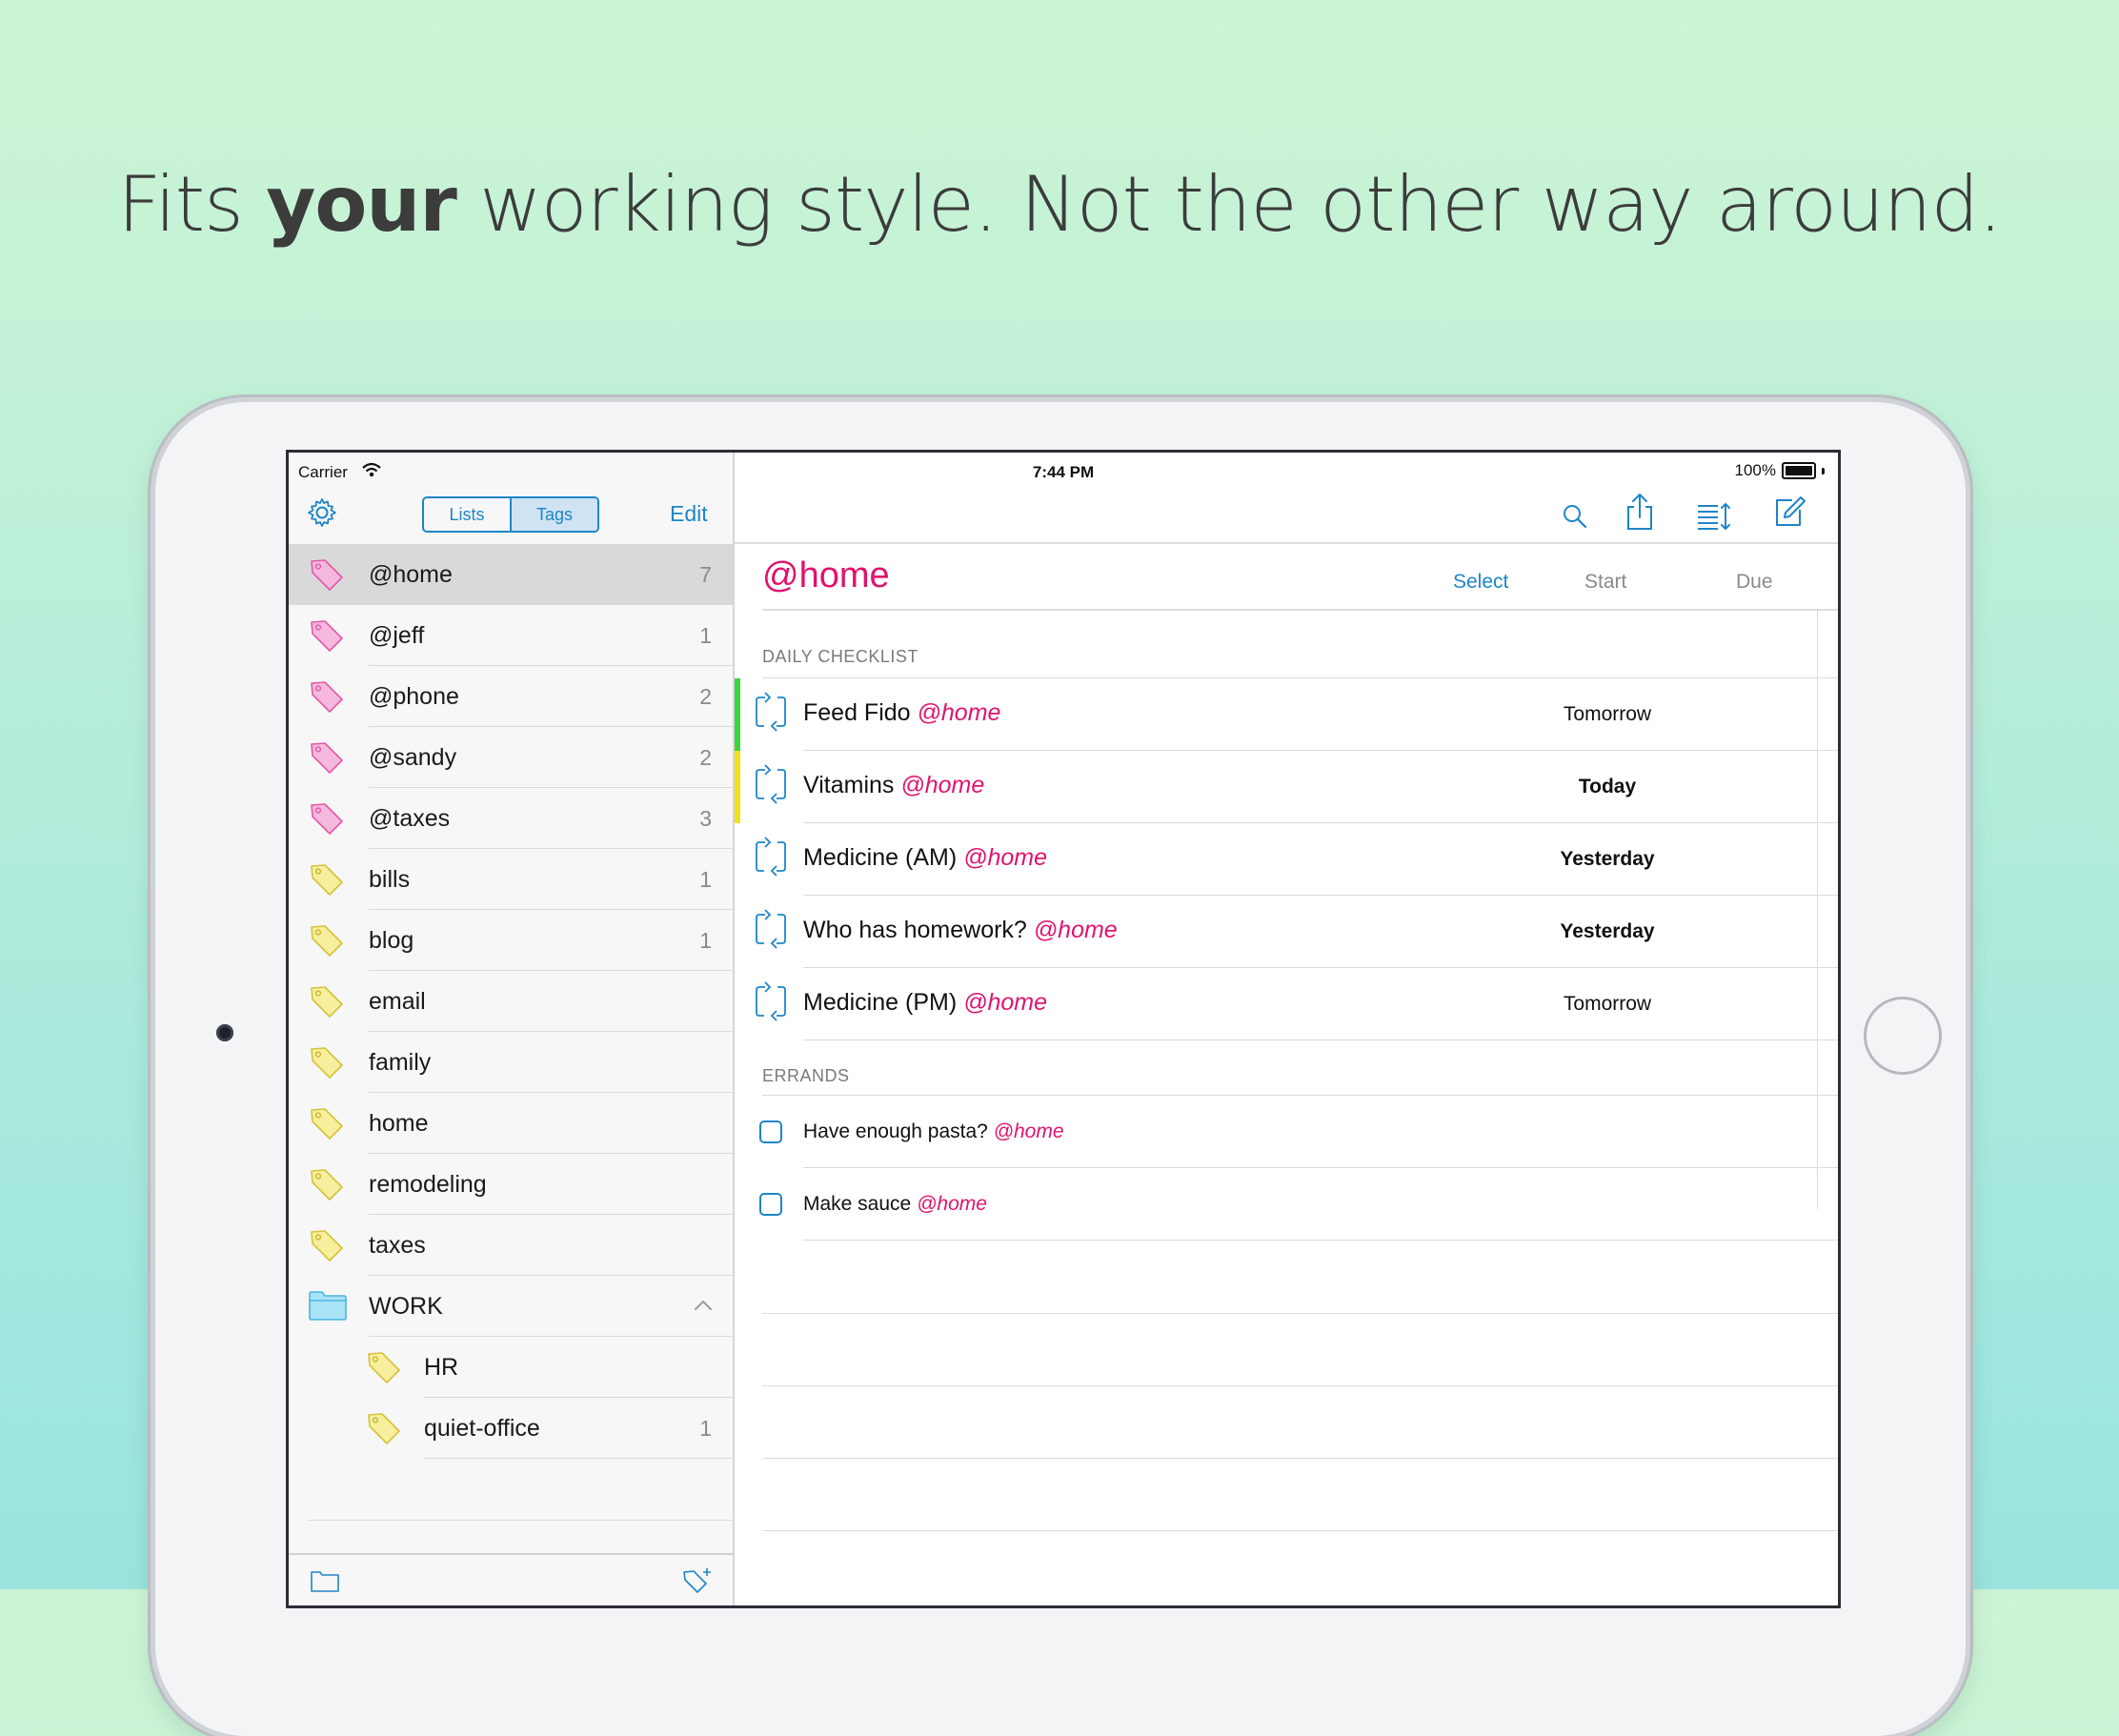 The image size is (2119, 1736). I want to click on list-header: @home Select Start Due, so click(1286, 577).